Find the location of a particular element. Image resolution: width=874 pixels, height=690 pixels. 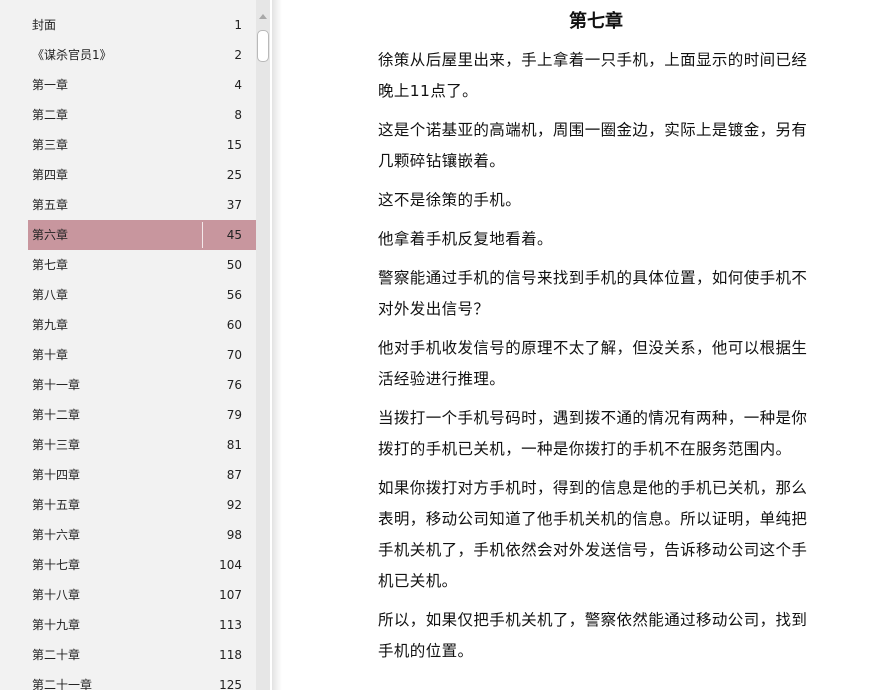

toc-item-page-number: 87 is located at coordinates (234, 475).